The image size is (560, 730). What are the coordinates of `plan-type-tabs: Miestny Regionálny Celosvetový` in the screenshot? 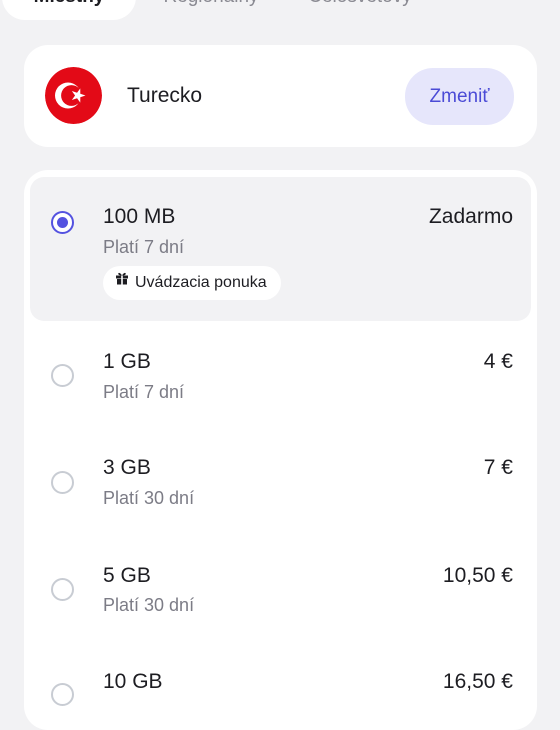 It's located at (280, 10).